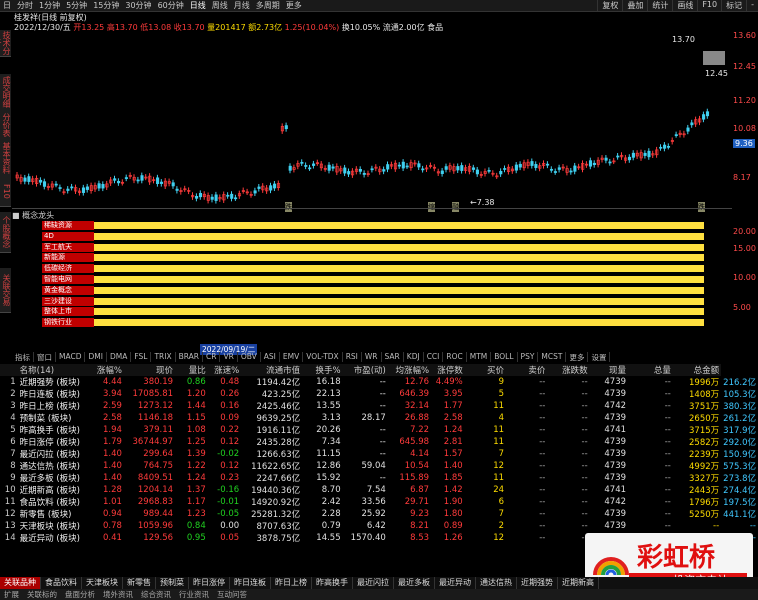 Image resolution: width=758 pixels, height=600 pixels. I want to click on period-tab: 60分钟, so click(171, 5).